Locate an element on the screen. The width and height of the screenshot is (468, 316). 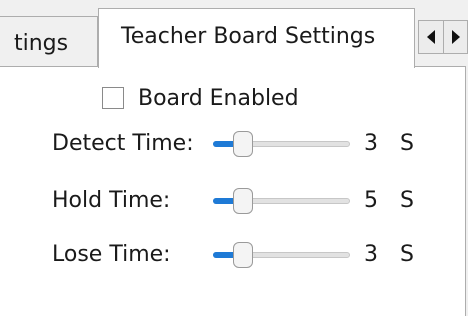
tab-scroll-right-button is located at coordinates (456, 37).